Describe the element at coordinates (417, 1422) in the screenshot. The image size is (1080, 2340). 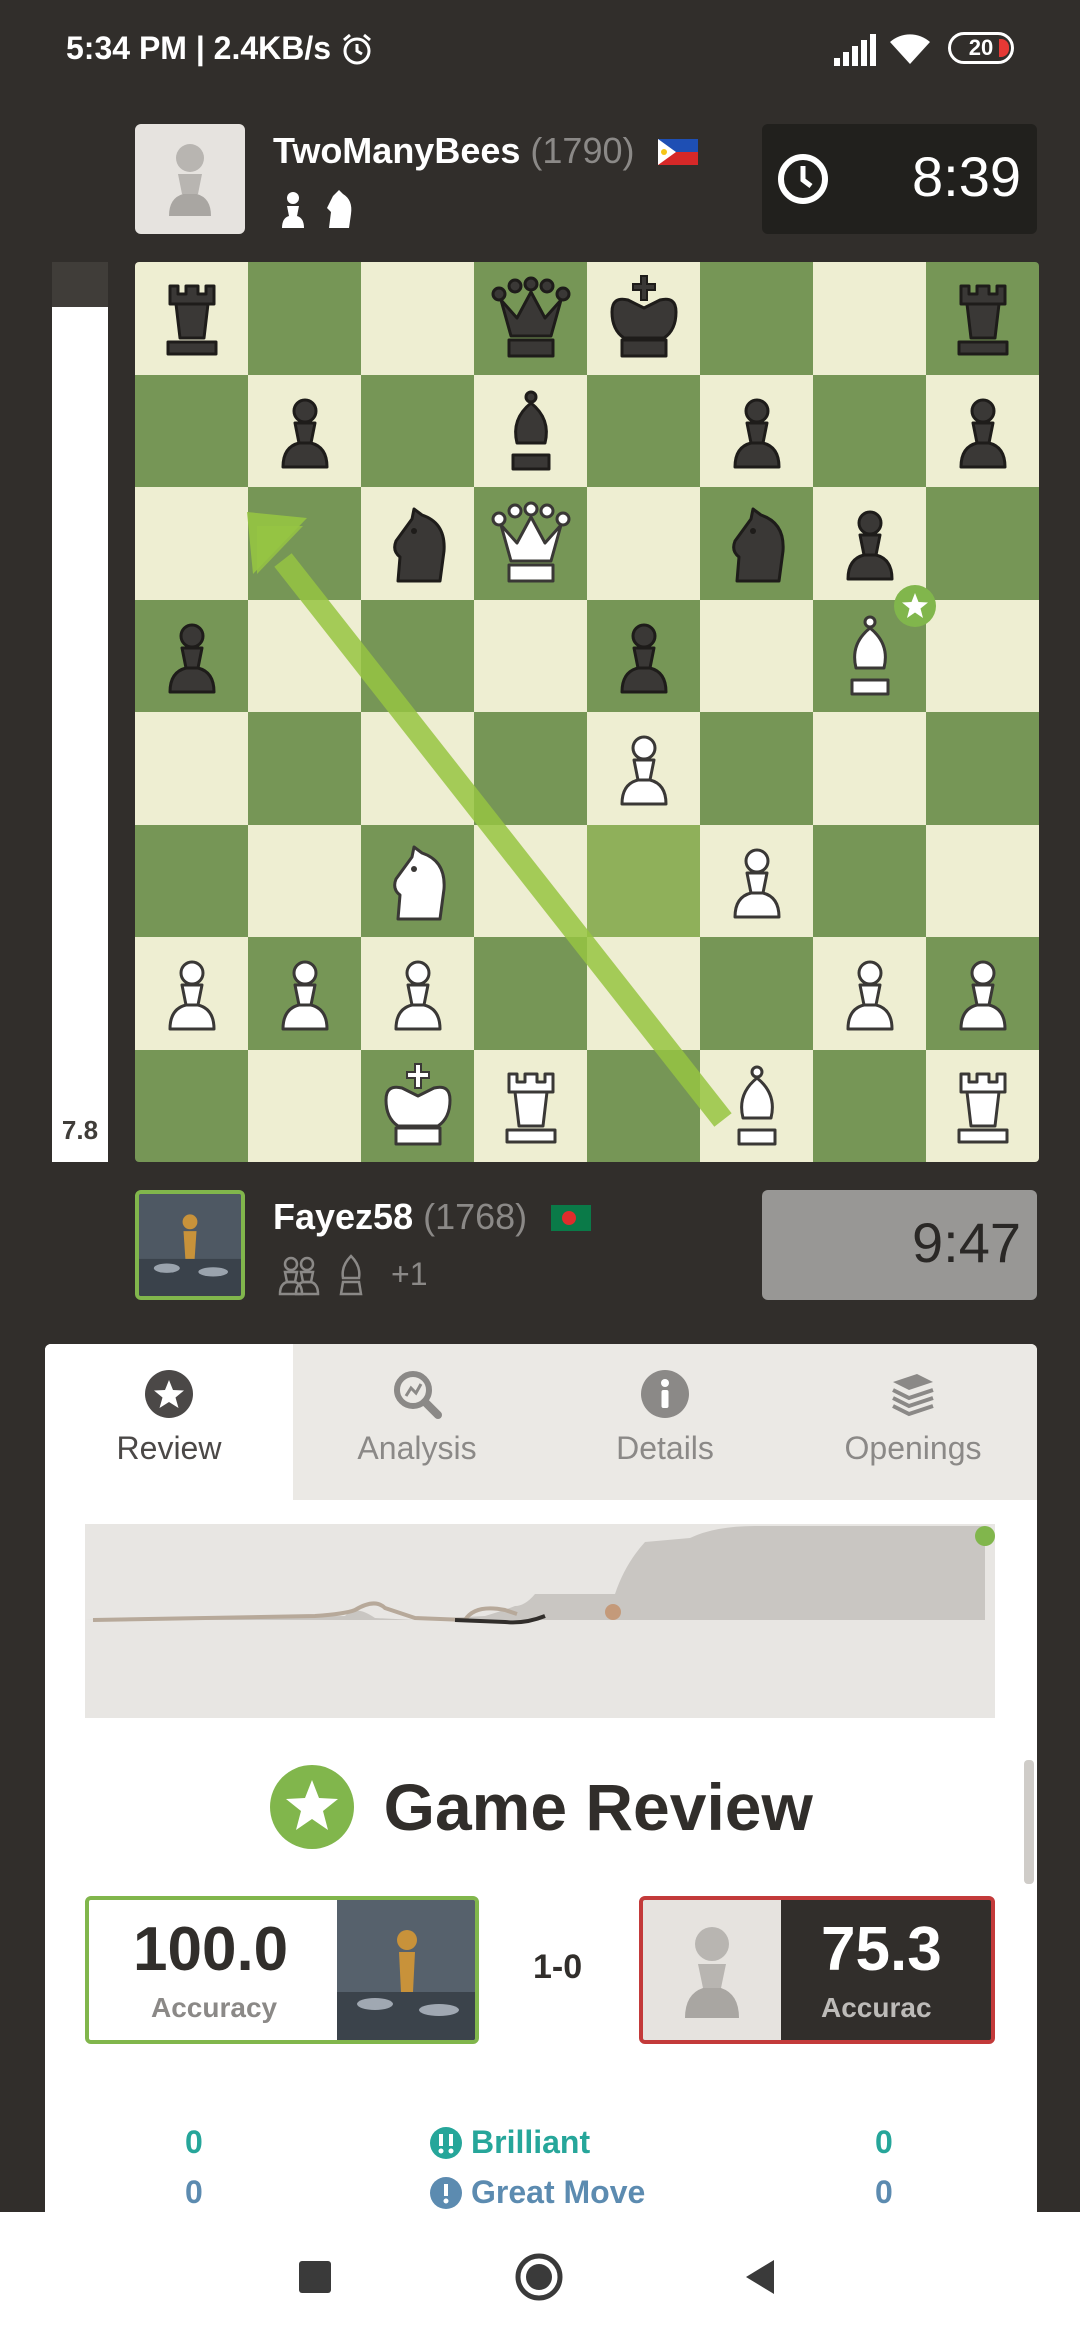
I see `tab-analysis: Analysis` at that location.